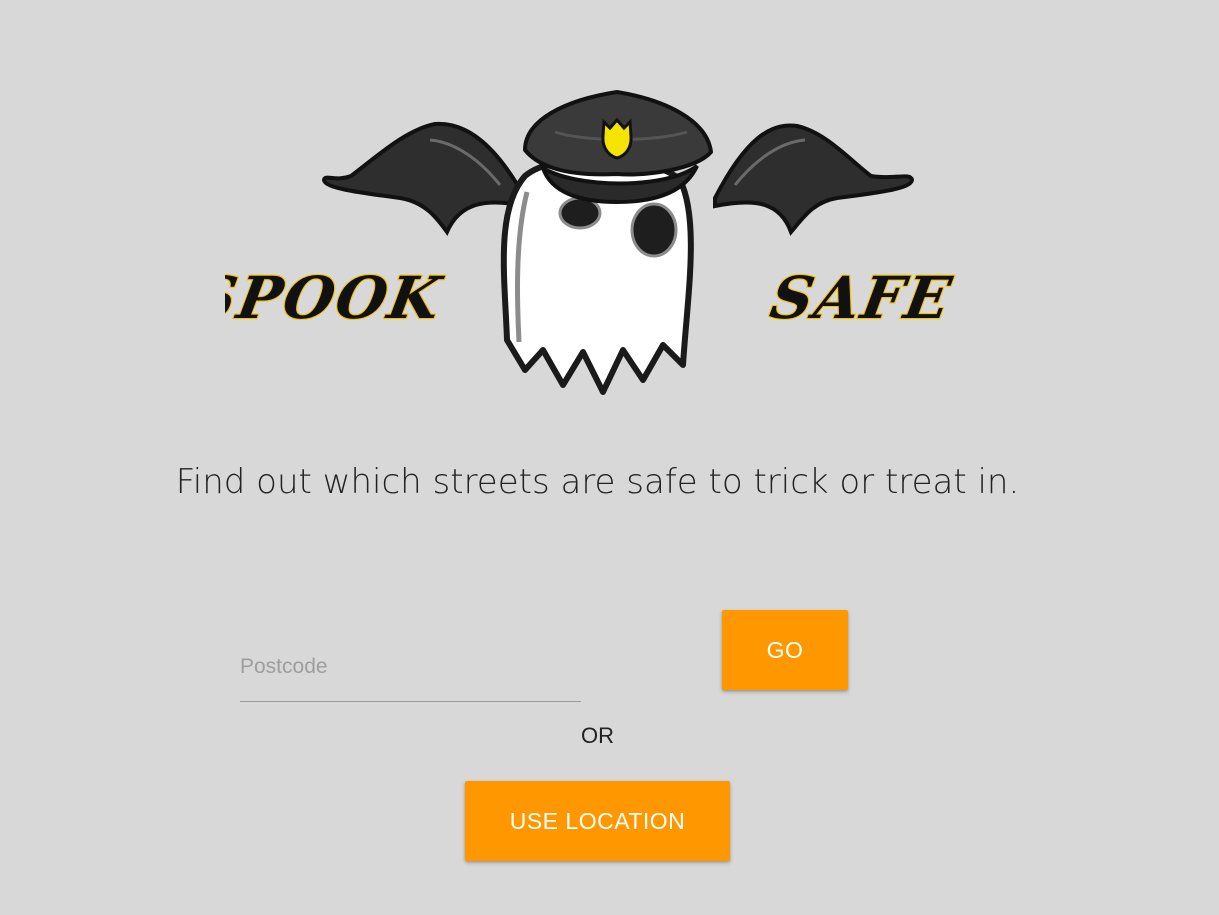 Image resolution: width=1219 pixels, height=915 pixels. I want to click on right-wing-icon, so click(814, 179).